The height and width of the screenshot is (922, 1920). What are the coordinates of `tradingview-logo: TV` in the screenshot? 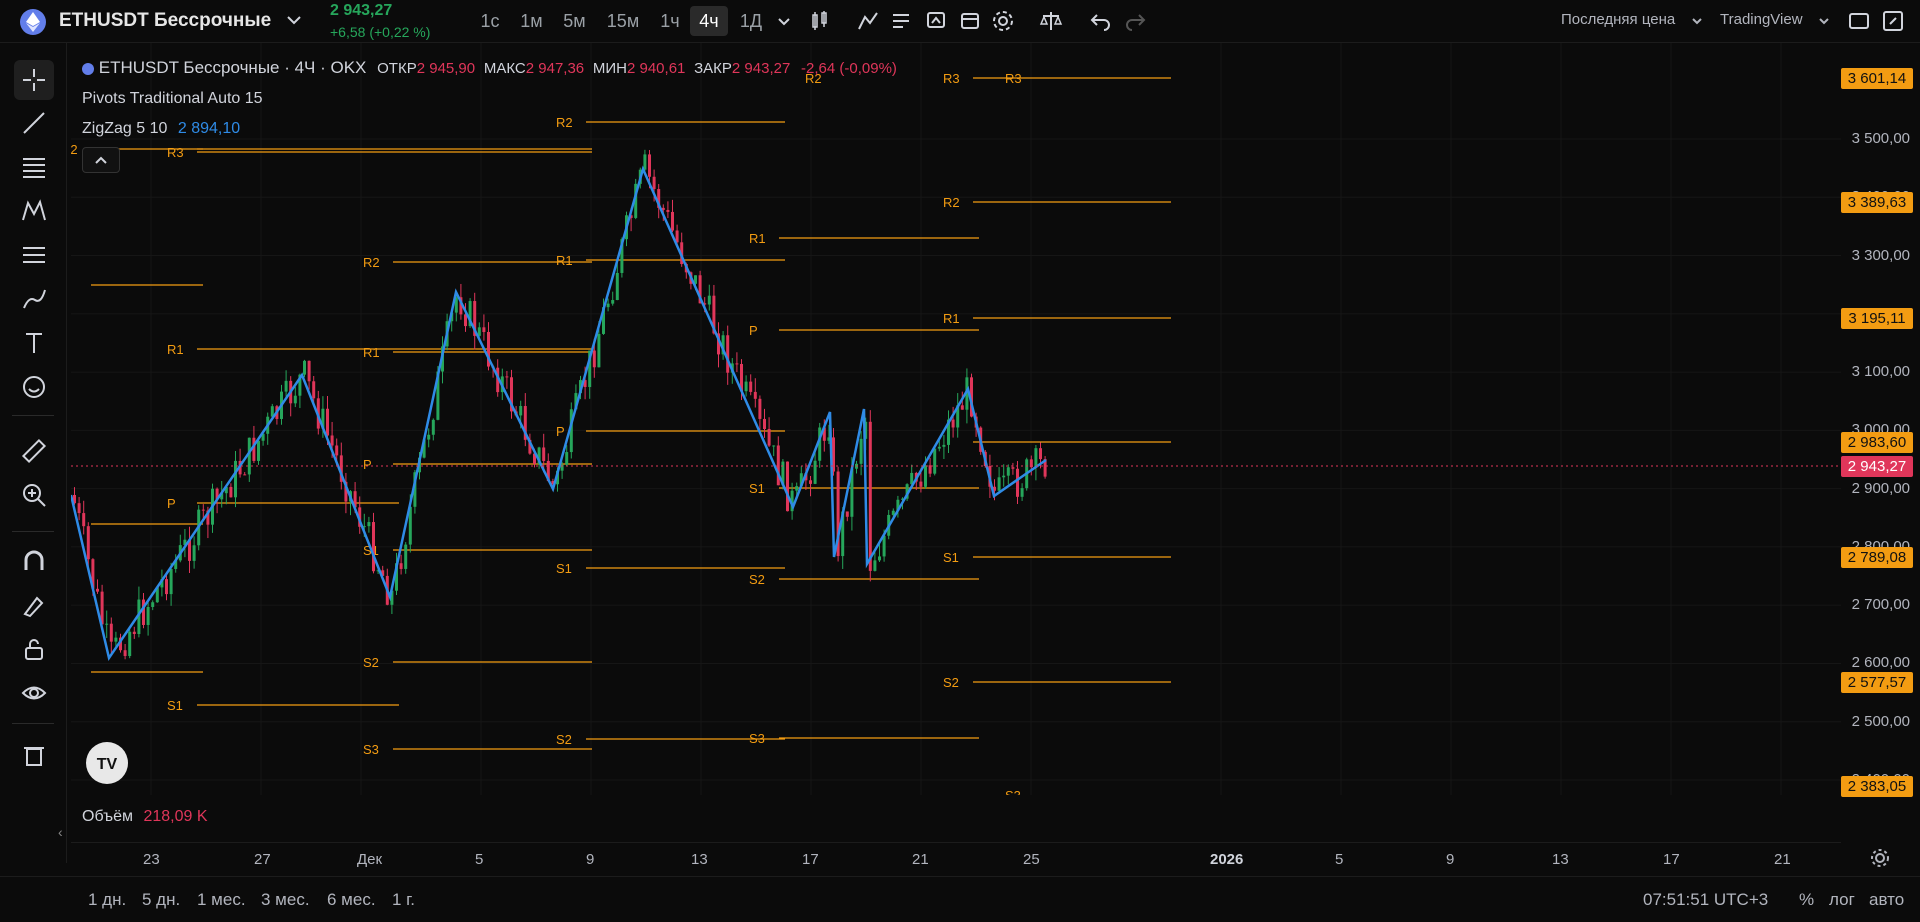 It's located at (107, 763).